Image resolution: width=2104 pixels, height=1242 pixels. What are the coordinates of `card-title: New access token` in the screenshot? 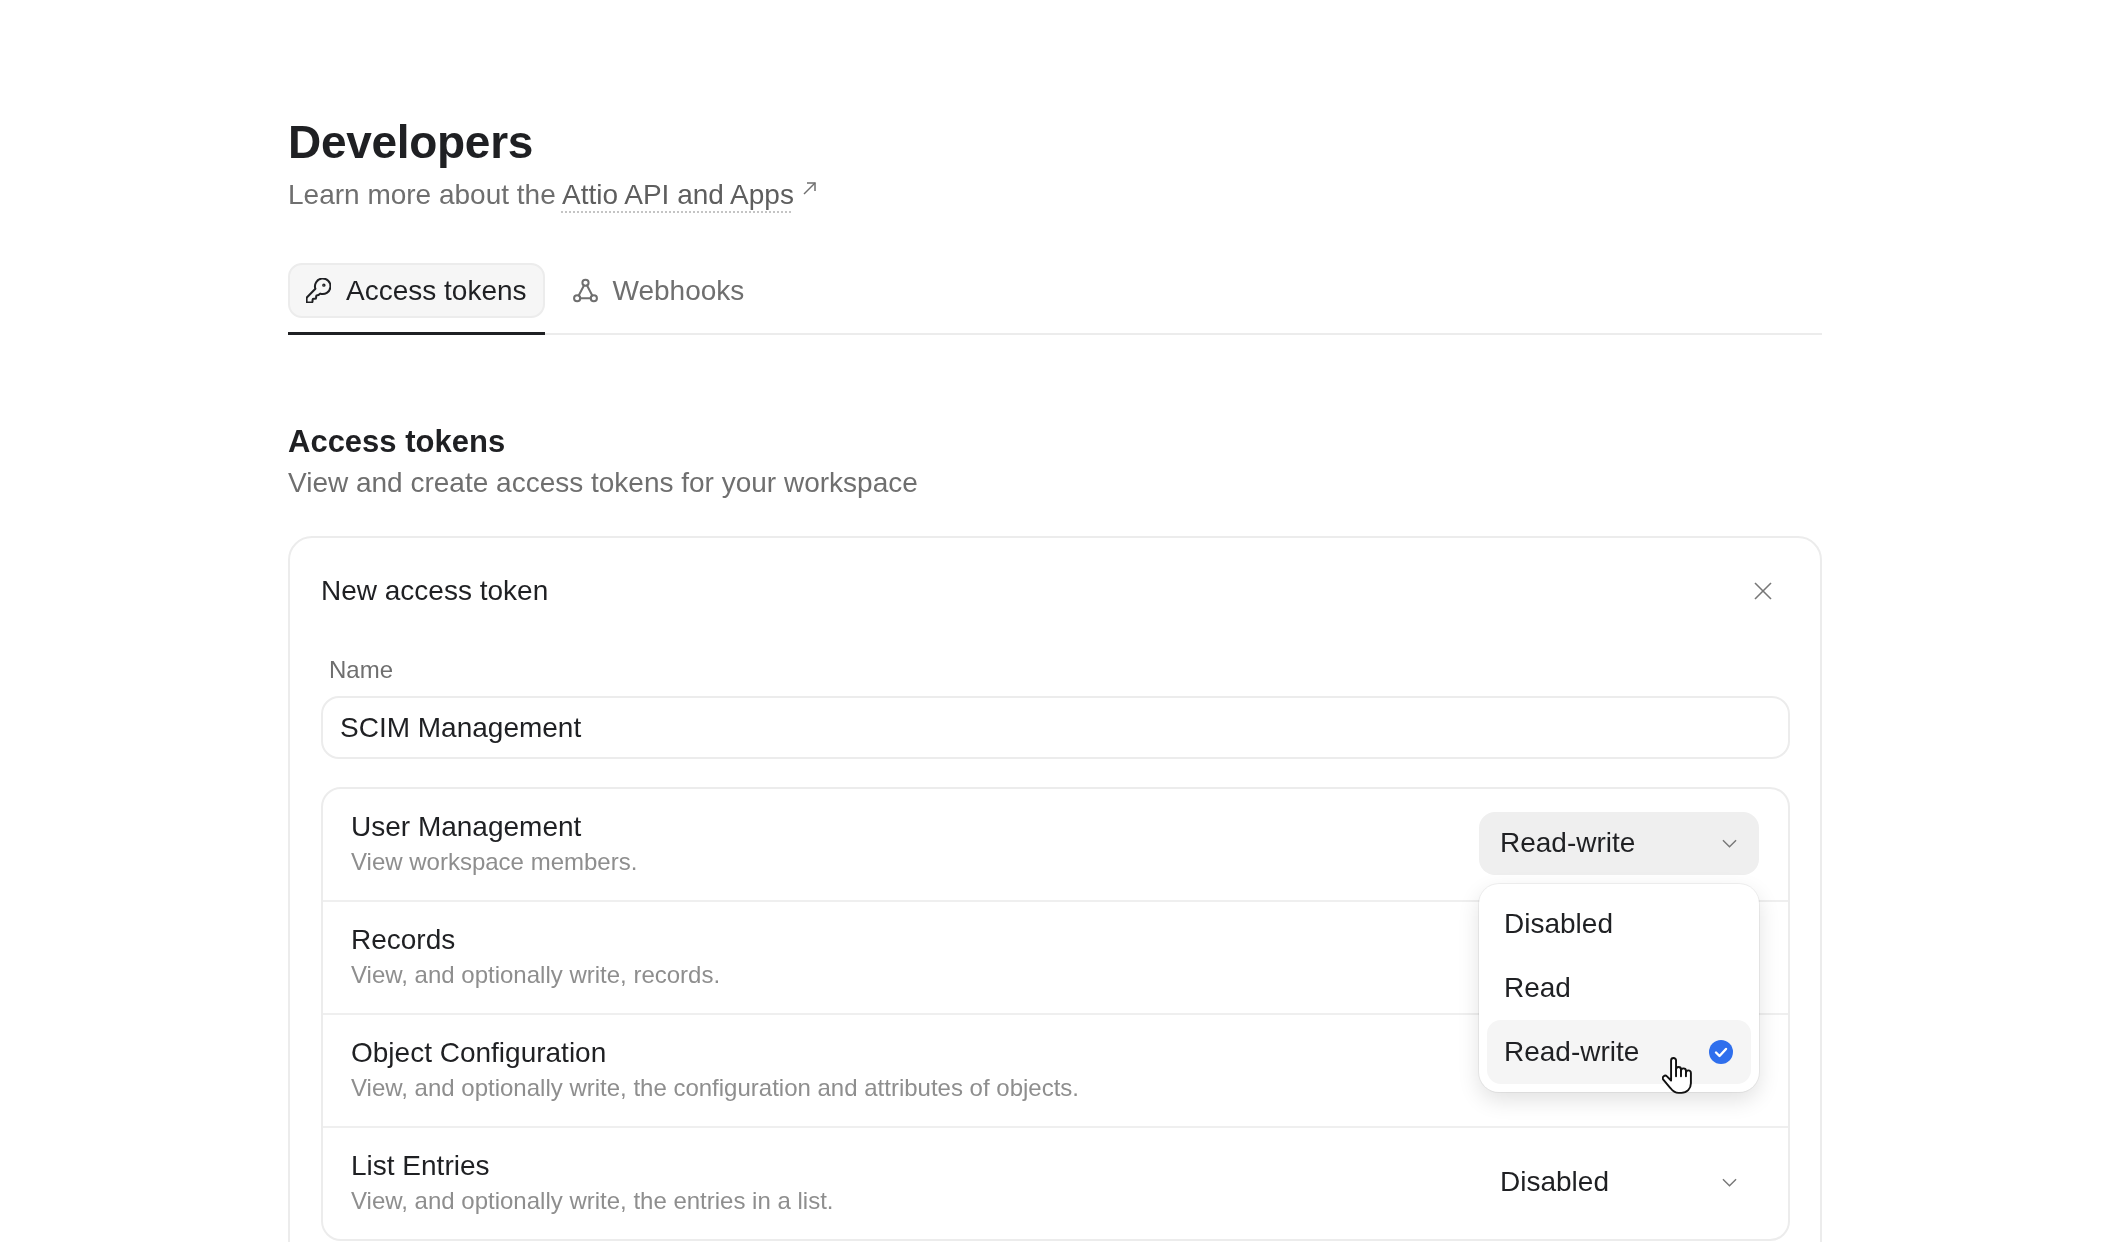 It's located at (435, 591).